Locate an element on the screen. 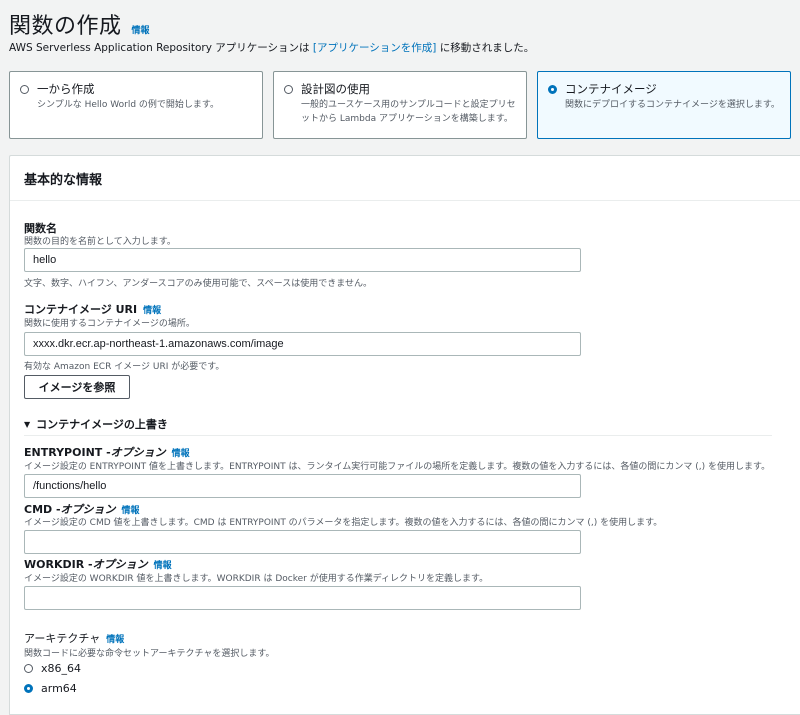  entrypoint-label: ENTRYPOINT - オプション 情報 is located at coordinates (107, 452).